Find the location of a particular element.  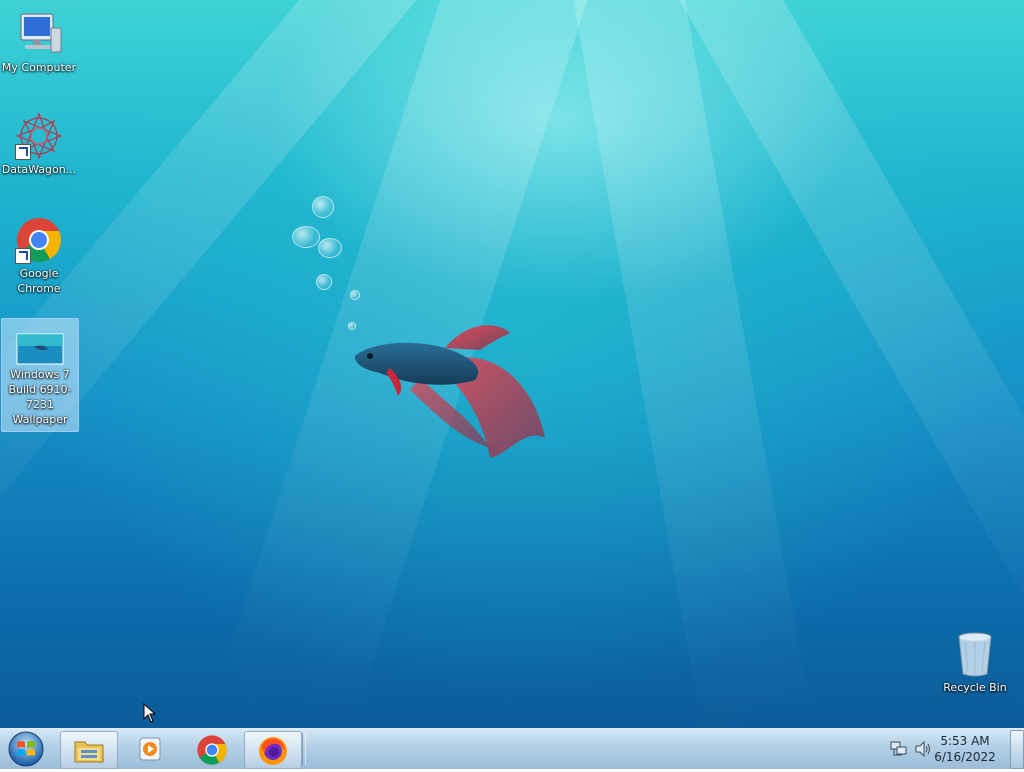

desktop-icon-my-computer: My Computer is located at coordinates (39, 42).